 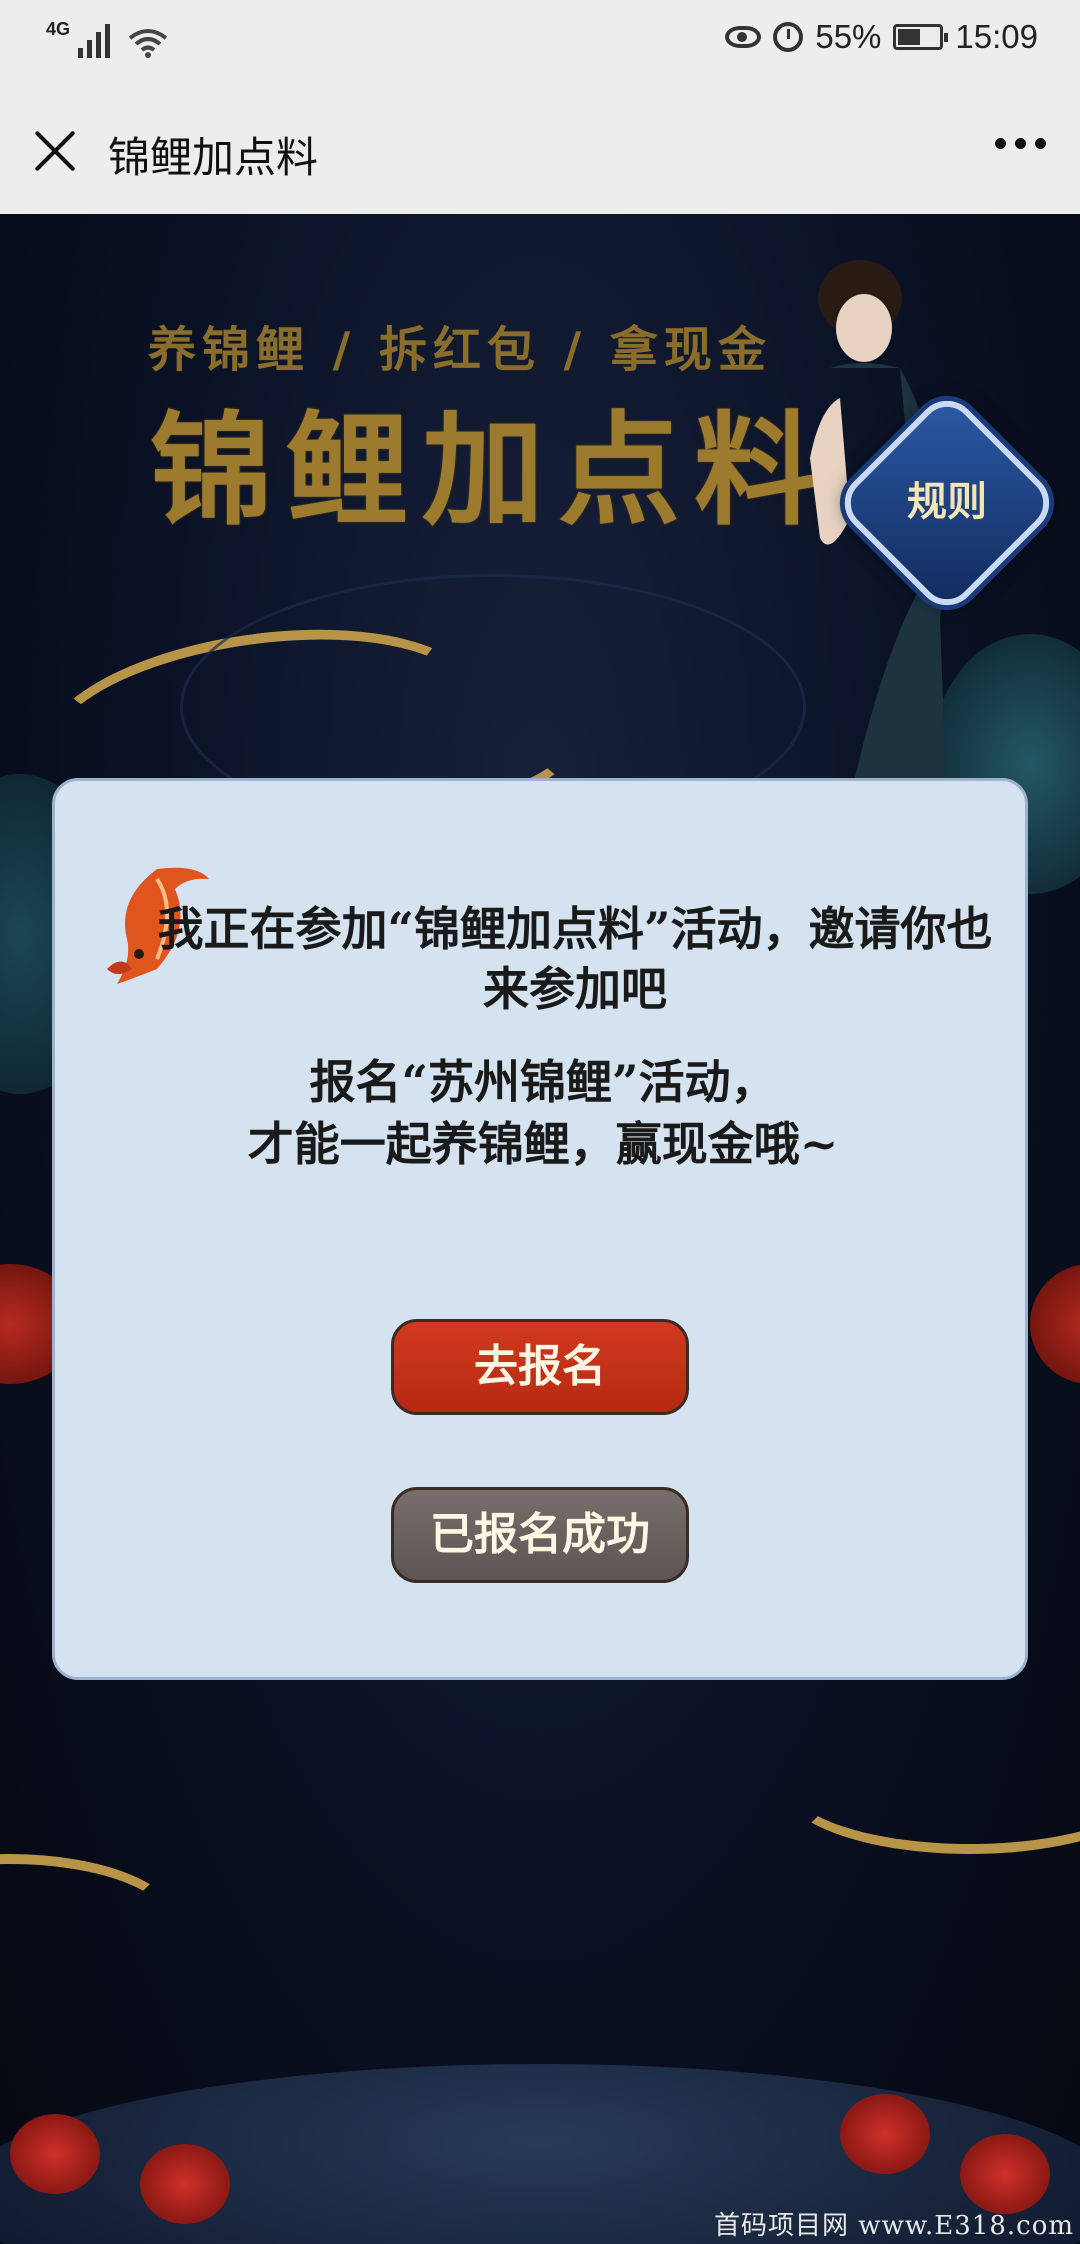 I want to click on hero-tagline: 养锦鲤 / 拆红包 / 拿现金, so click(x=460, y=350).